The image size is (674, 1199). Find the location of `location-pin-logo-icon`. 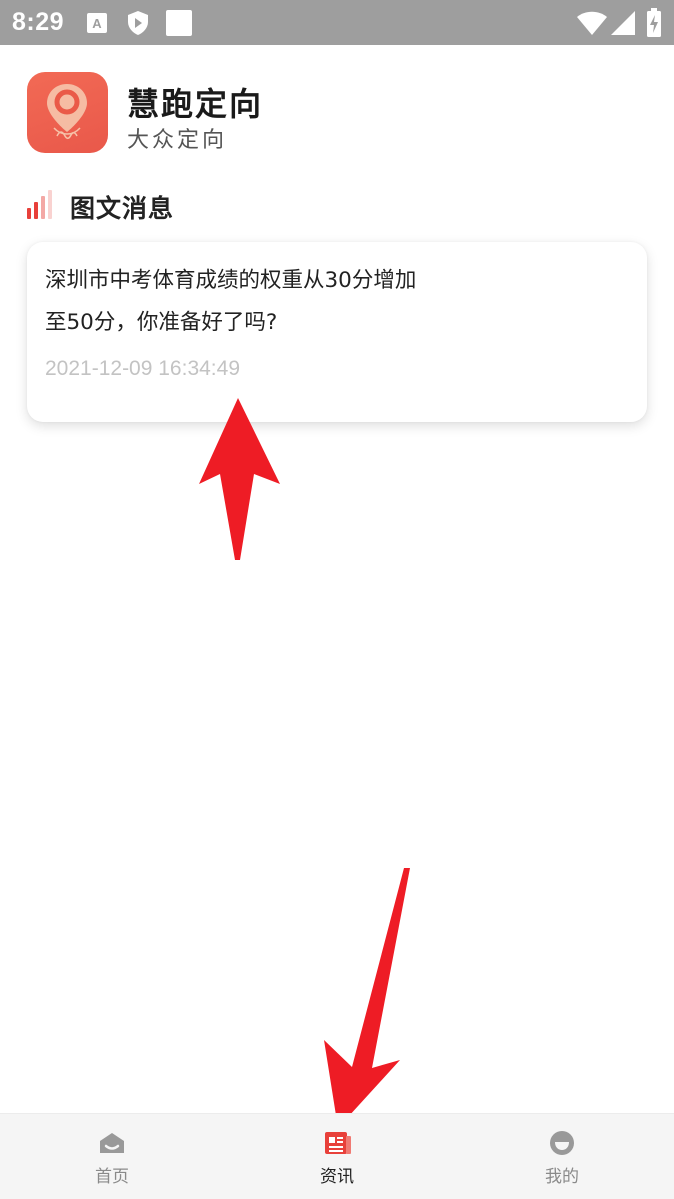

location-pin-logo-icon is located at coordinates (67, 112).